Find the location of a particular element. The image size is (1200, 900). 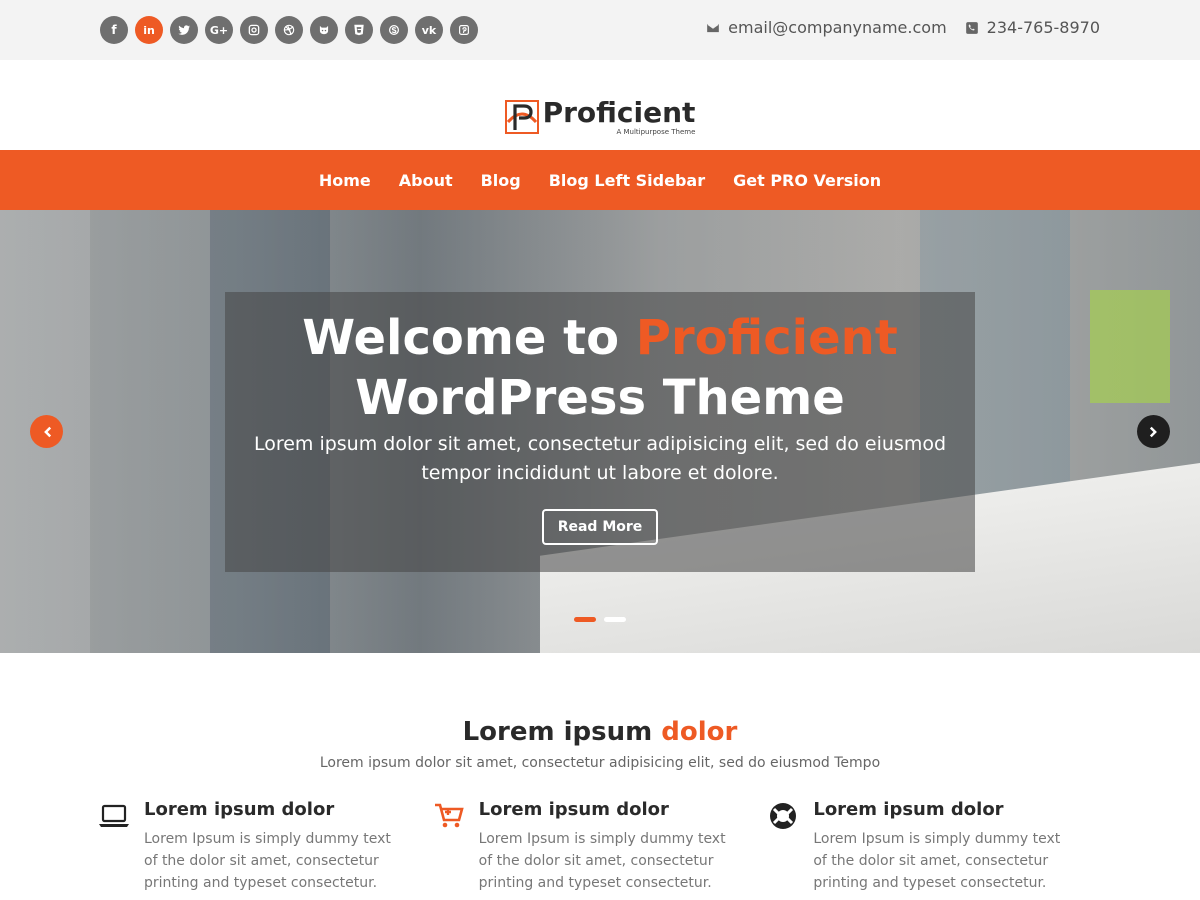

logo-mark-icon is located at coordinates (521, 117).